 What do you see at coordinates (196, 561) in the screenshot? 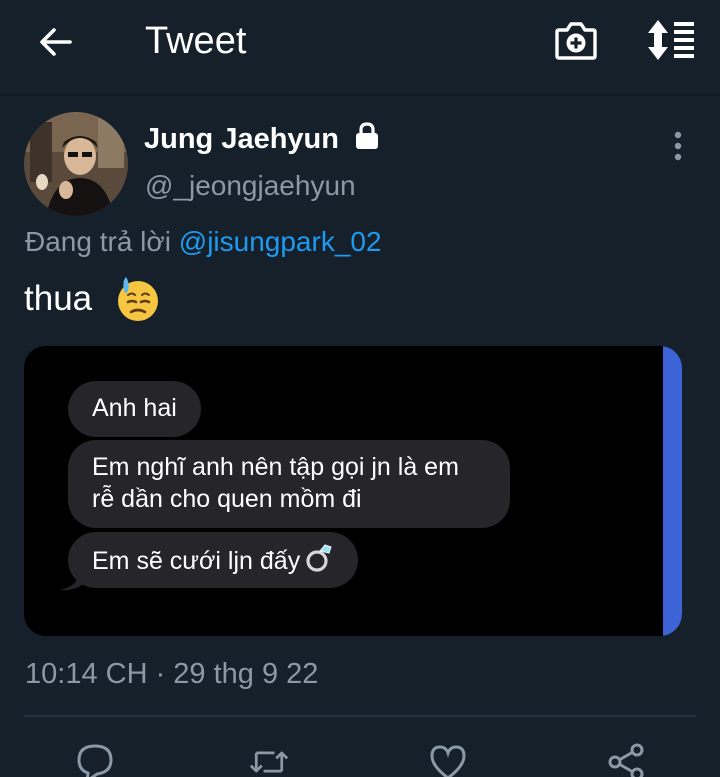
I see `message-text: Em sẽ cưới ljn đấy` at bounding box center [196, 561].